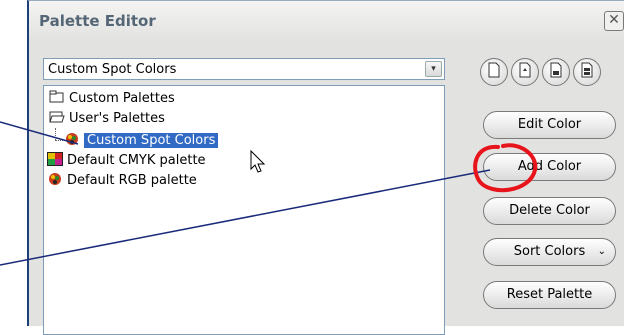 Image resolution: width=624 pixels, height=335 pixels. Describe the element at coordinates (122, 98) in the screenshot. I see `tree-item-label: Custom Palettes` at that location.